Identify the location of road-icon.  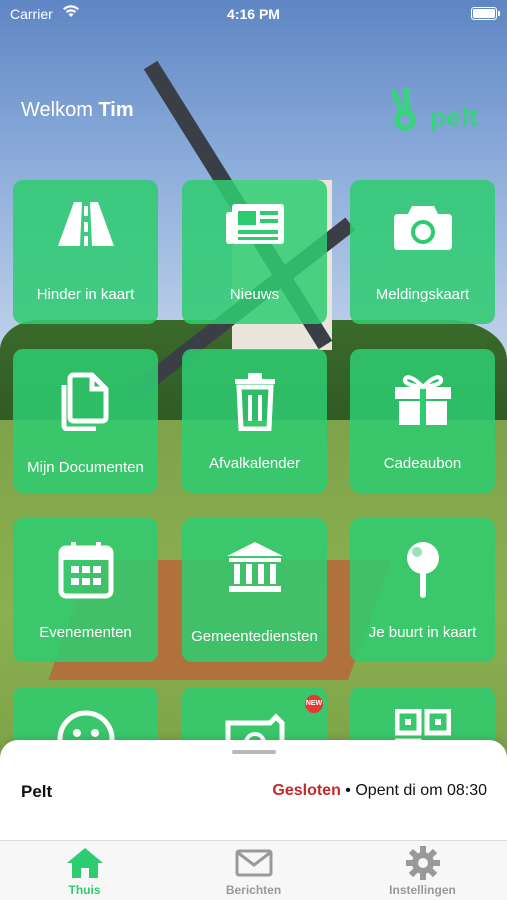
(85, 224).